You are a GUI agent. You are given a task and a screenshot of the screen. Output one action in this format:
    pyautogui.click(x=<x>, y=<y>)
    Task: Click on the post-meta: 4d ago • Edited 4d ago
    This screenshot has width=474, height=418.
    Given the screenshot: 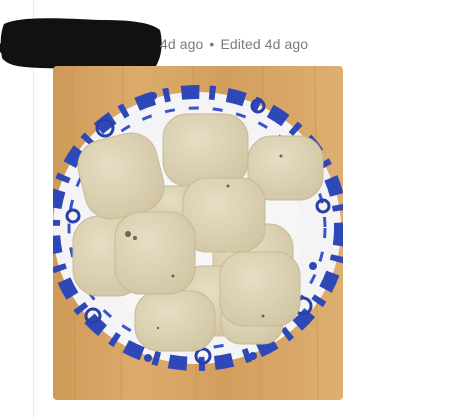 What is the action you would take?
    pyautogui.click(x=234, y=44)
    